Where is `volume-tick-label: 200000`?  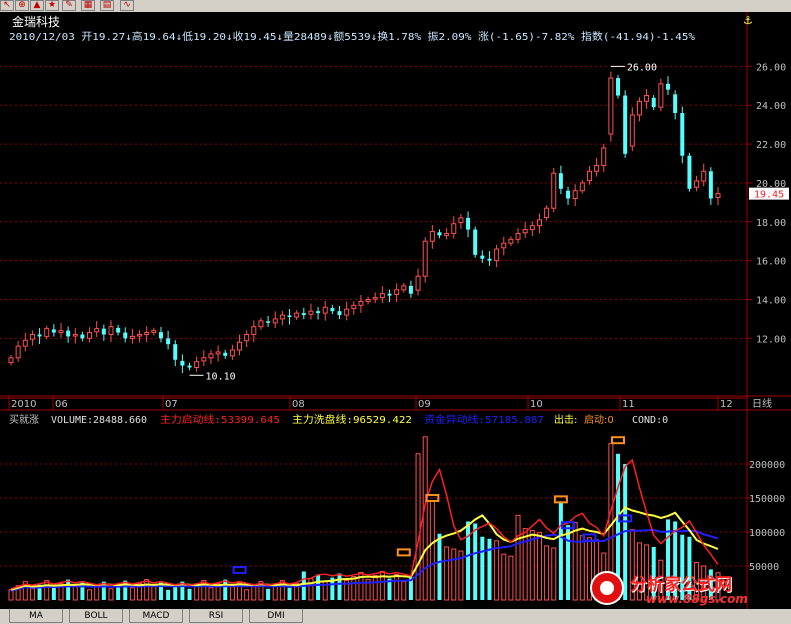 volume-tick-label: 200000 is located at coordinates (767, 465).